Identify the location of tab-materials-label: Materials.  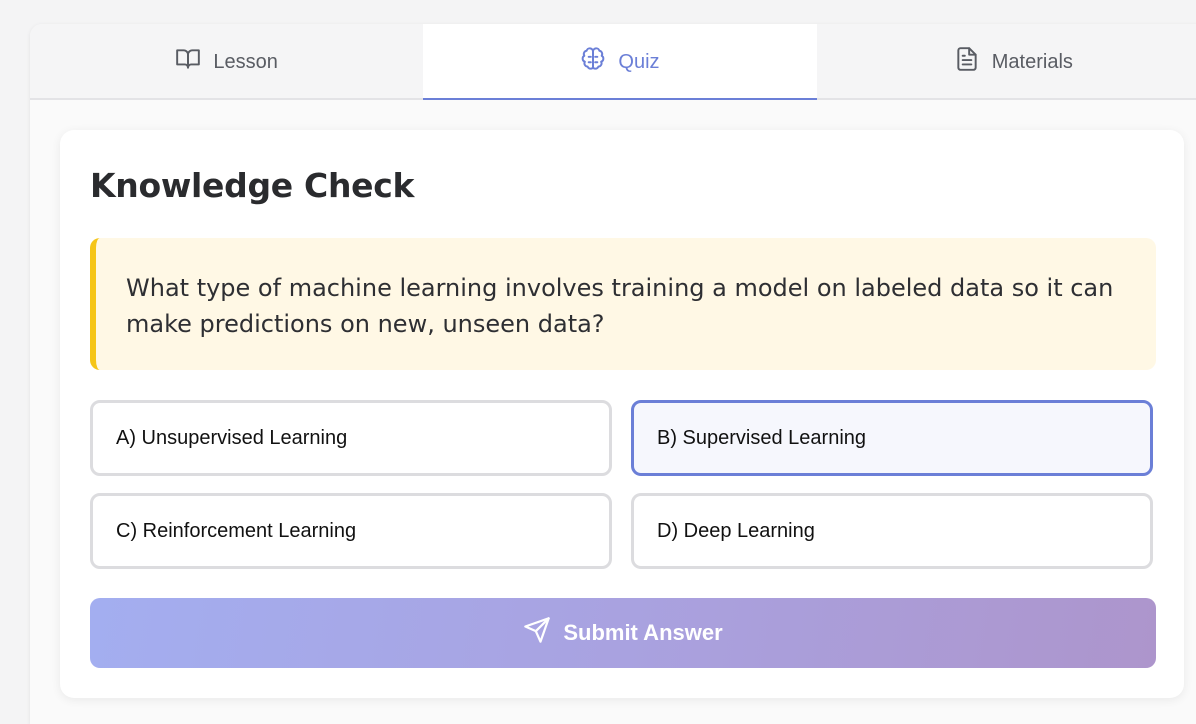
(1032, 61).